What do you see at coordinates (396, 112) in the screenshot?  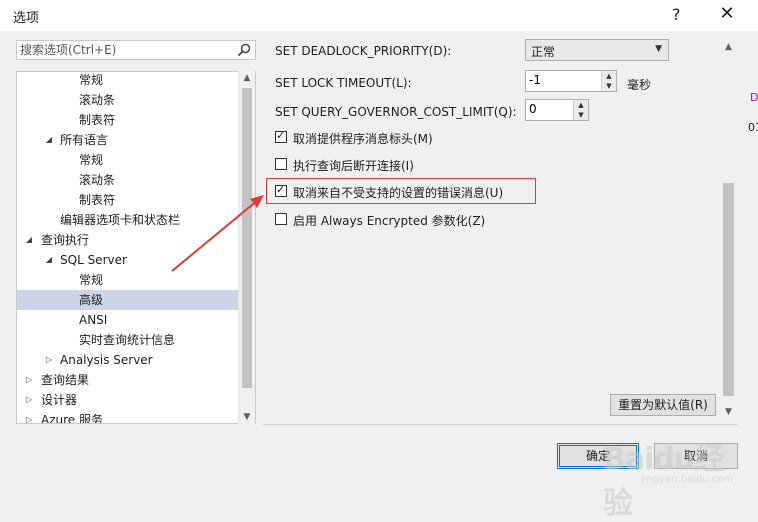 I see `governor-cost-label: SET QUERY_GOVERNOR_COST_LIMIT(Q):` at bounding box center [396, 112].